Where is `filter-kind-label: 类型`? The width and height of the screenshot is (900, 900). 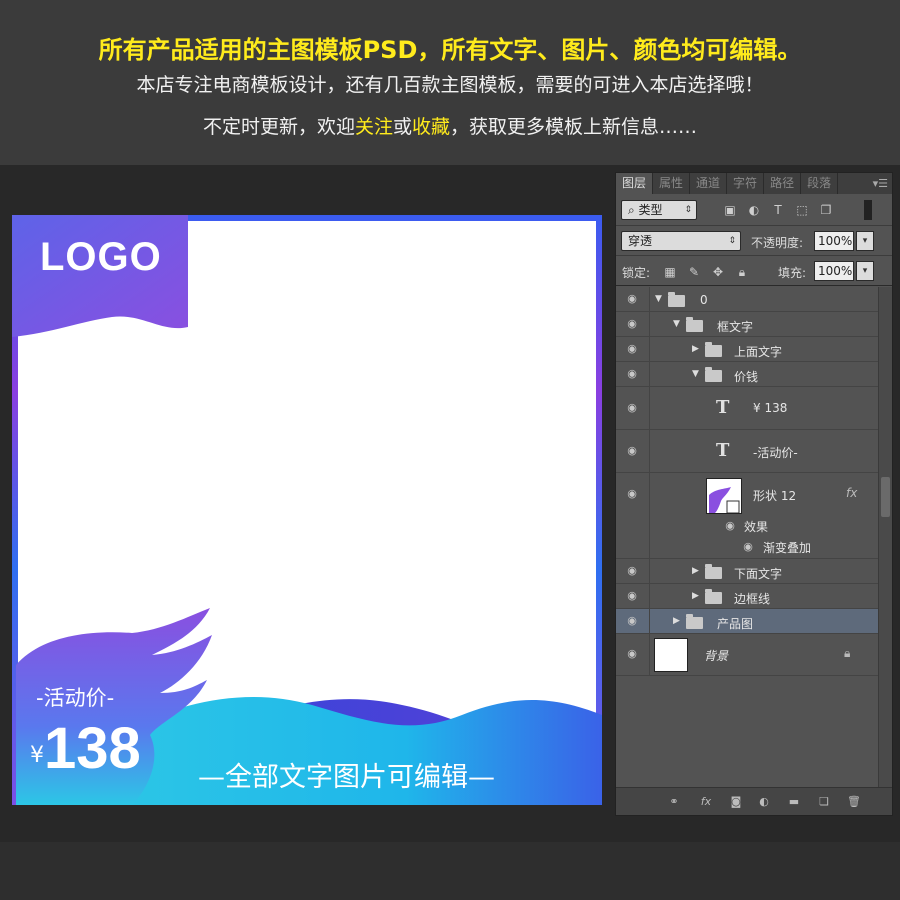
filter-kind-label: 类型 is located at coordinates (650, 210).